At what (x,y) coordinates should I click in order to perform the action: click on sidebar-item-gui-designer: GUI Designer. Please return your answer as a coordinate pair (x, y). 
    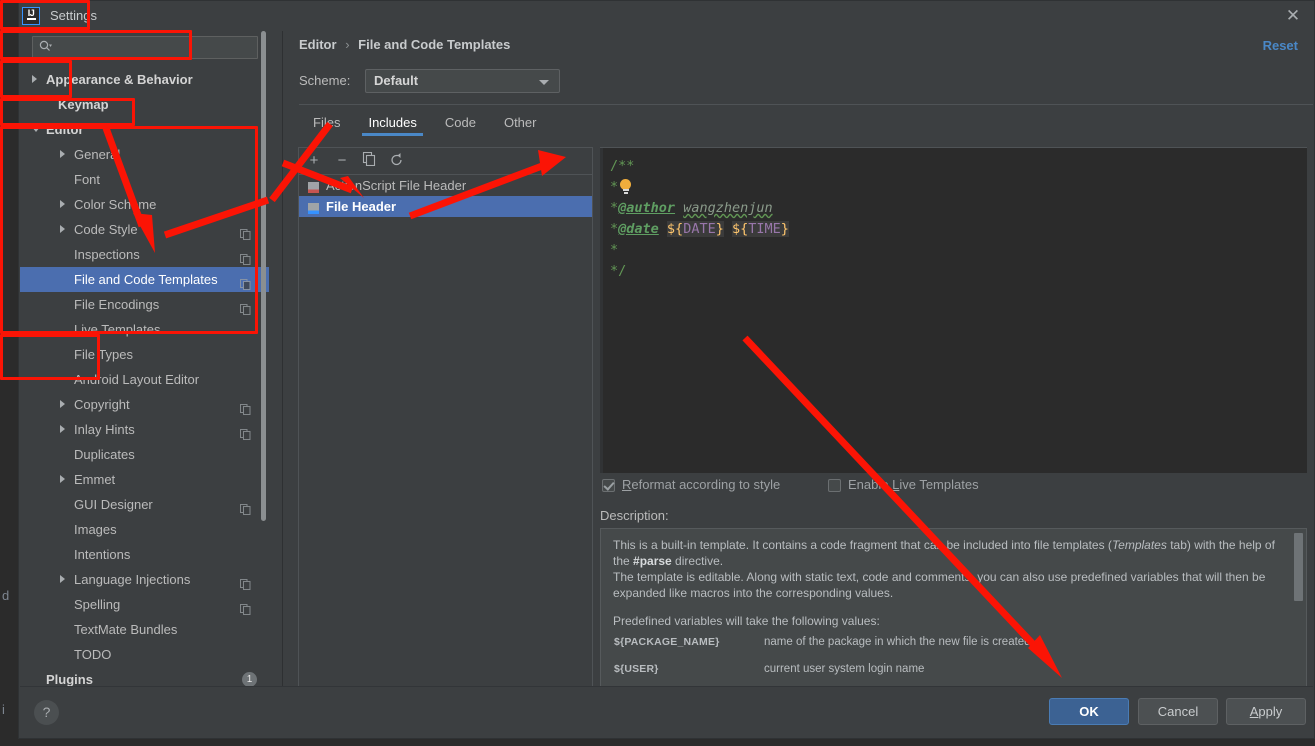
    Looking at the image, I should click on (144, 504).